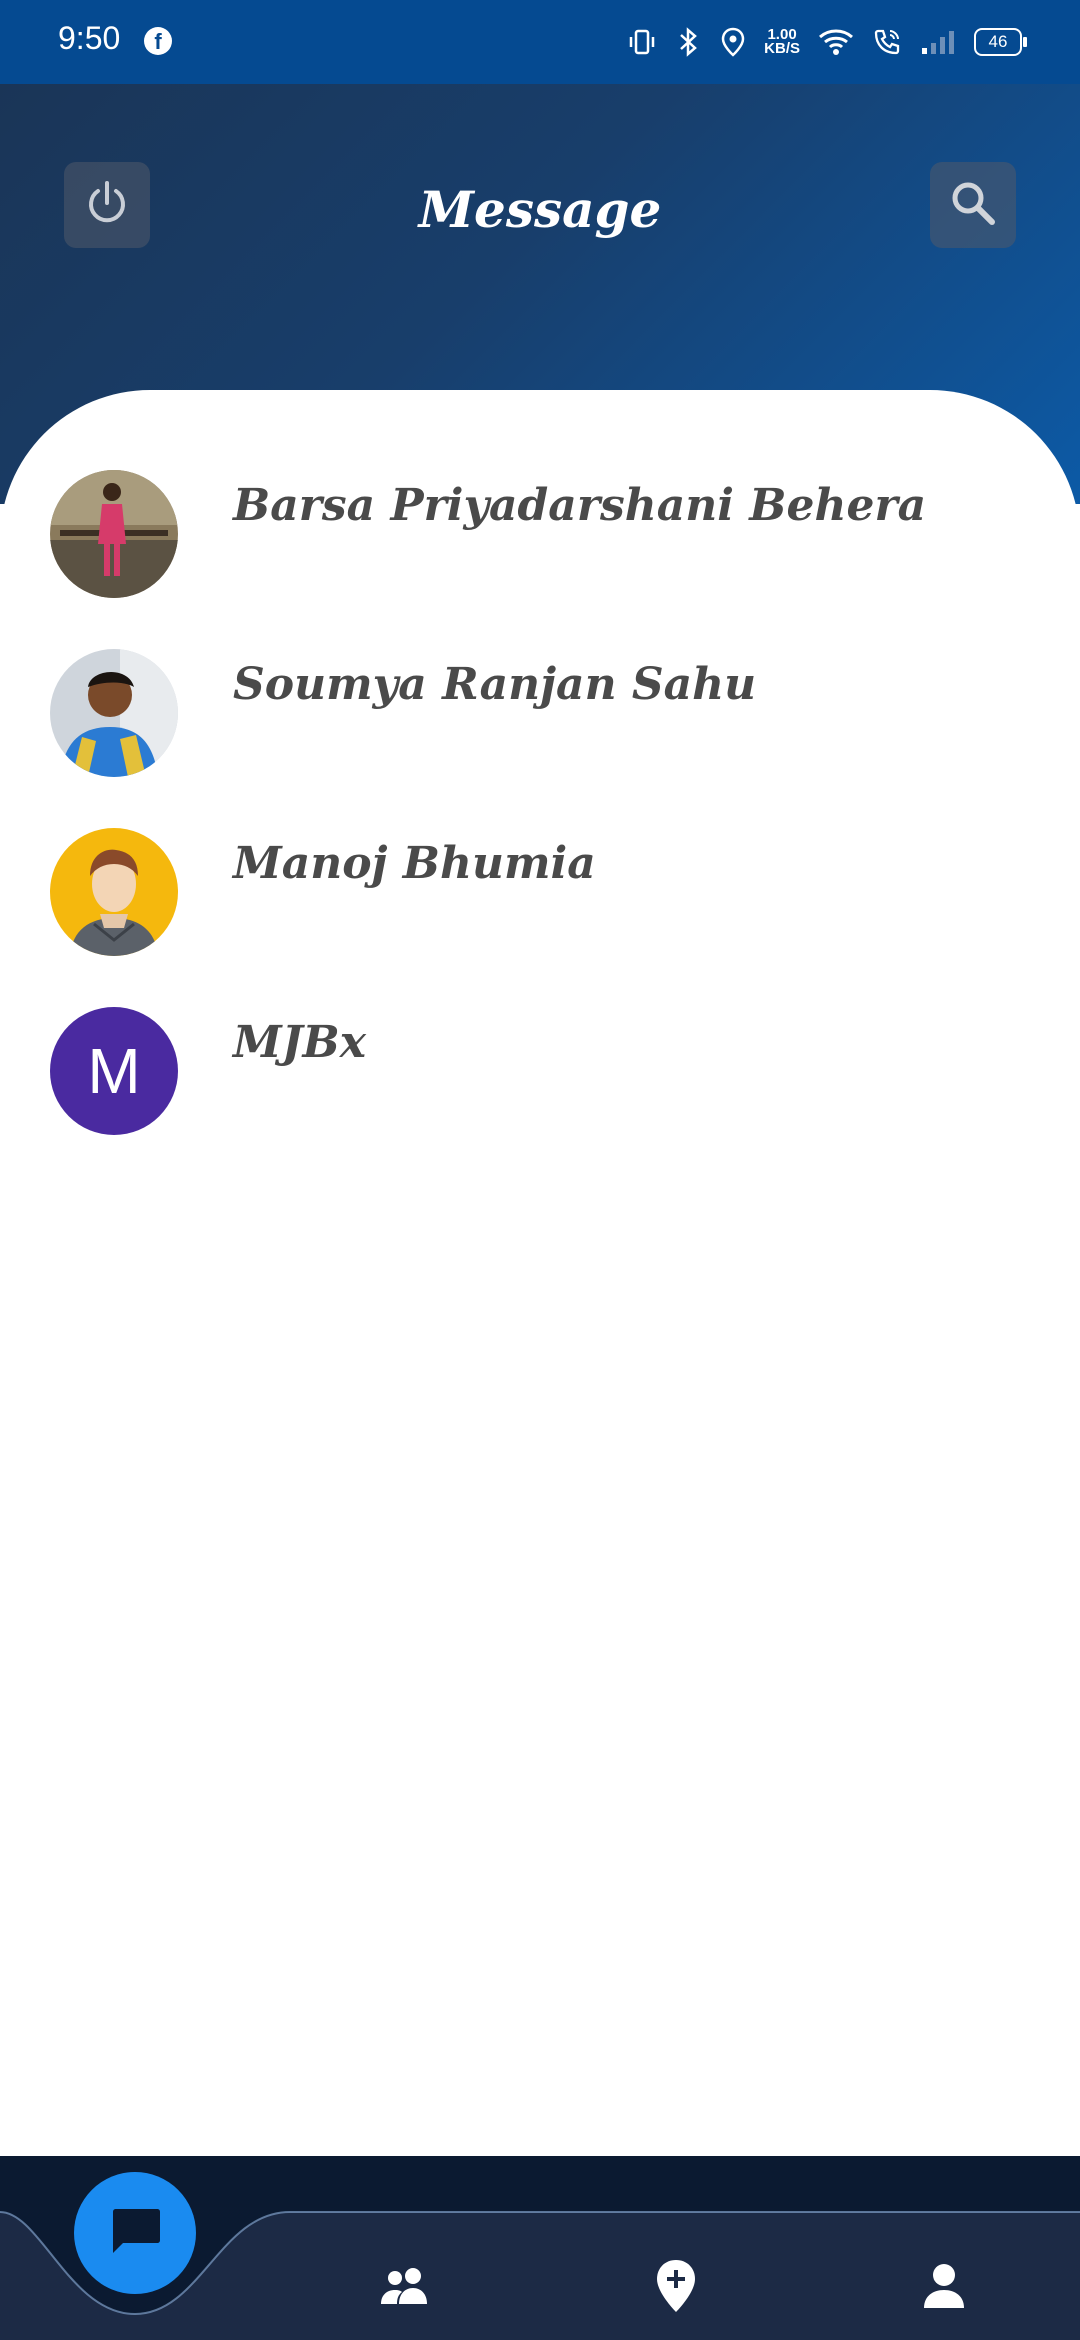  What do you see at coordinates (642, 42) in the screenshot?
I see `vibrate-icon` at bounding box center [642, 42].